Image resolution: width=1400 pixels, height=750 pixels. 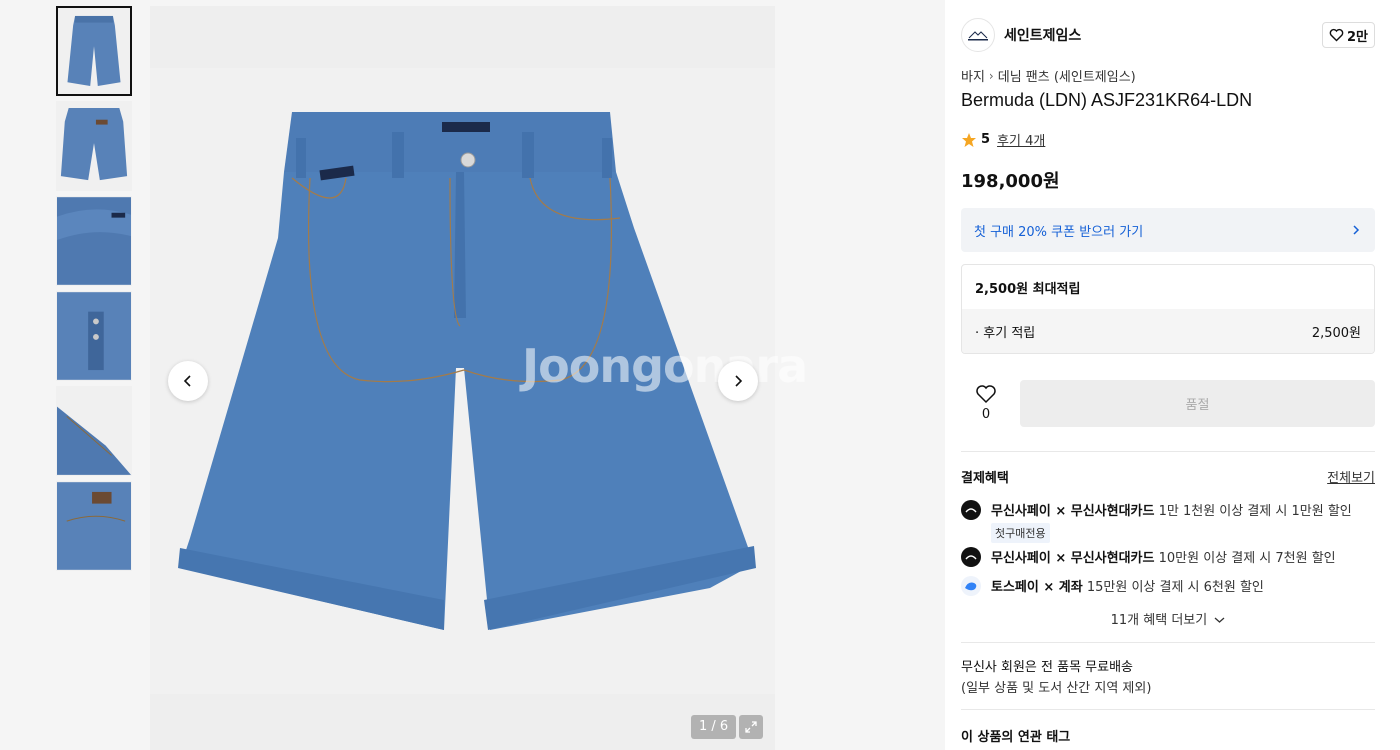 I want to click on benefits-header: 결제혜택 전체보기, so click(x=1168, y=476).